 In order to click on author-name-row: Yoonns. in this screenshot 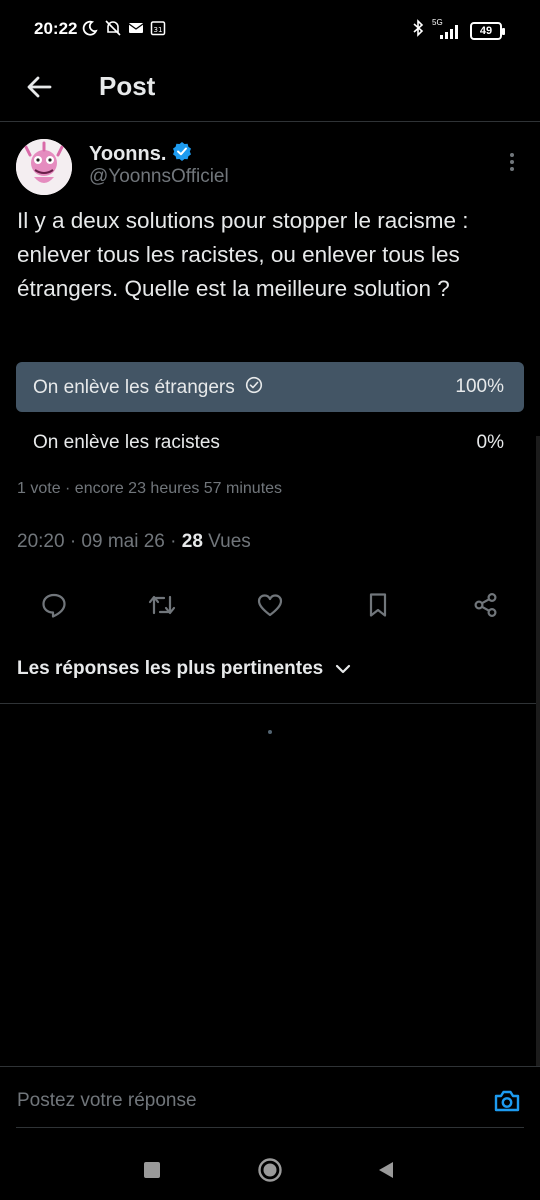, I will do `click(140, 154)`.